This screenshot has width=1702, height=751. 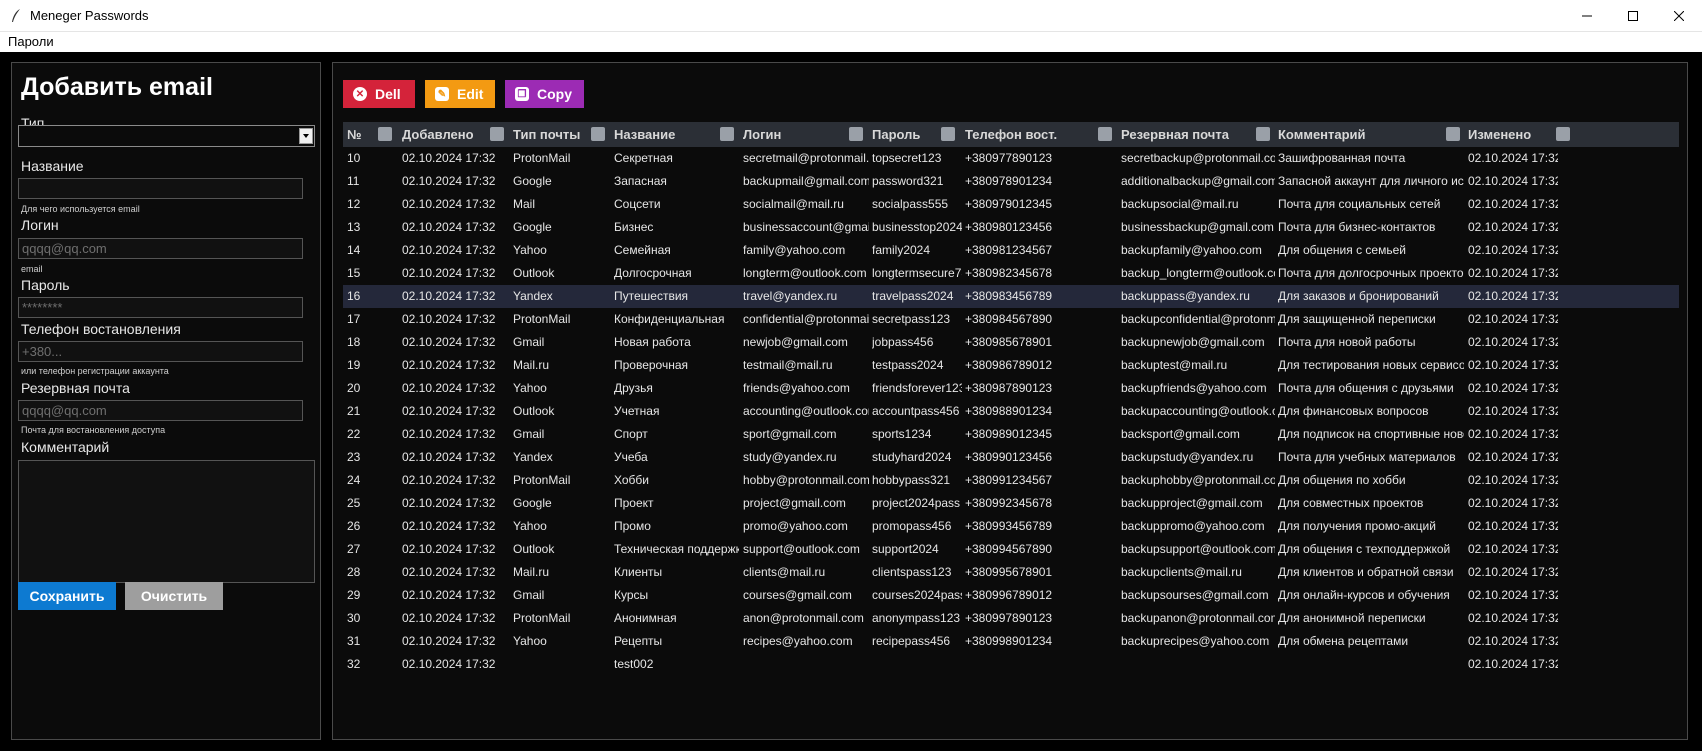 I want to click on cell-name: Секретная, so click(x=643, y=158).